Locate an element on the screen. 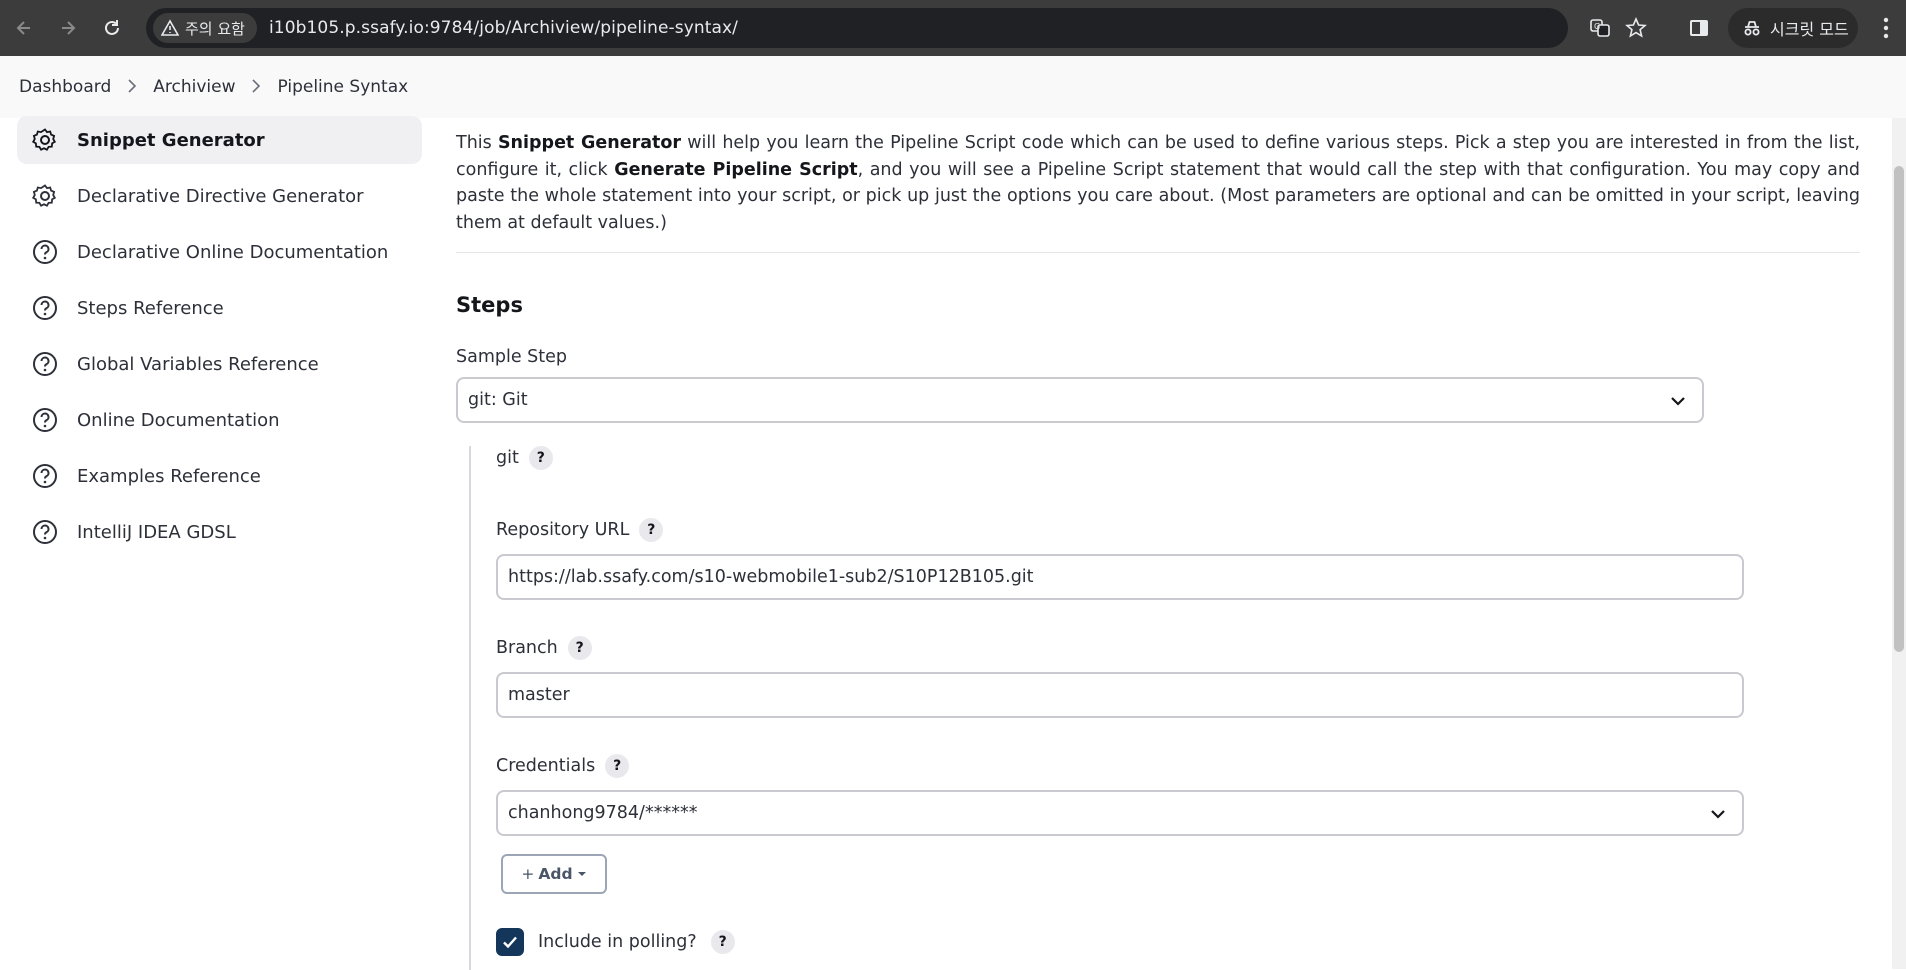 Image resolution: width=1906 pixels, height=970 pixels. breadcrumb-pipeline-syntax: Pipeline Syntax is located at coordinates (342, 87).